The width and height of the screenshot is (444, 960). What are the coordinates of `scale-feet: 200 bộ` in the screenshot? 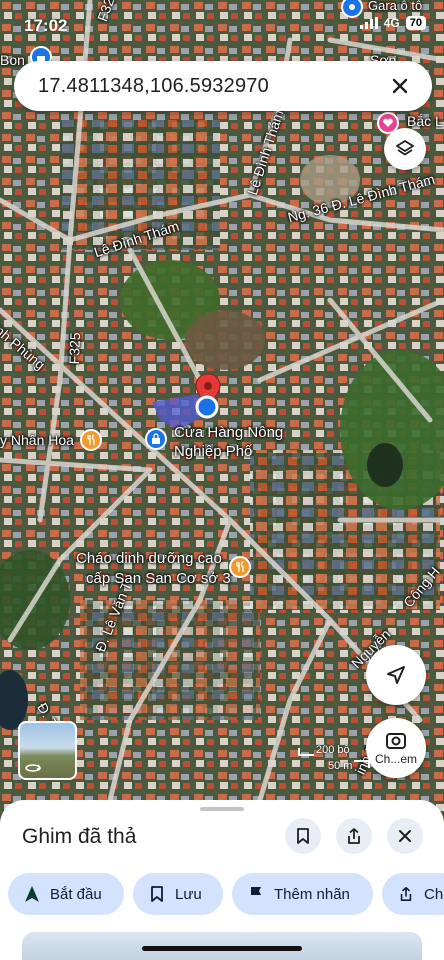 It's located at (333, 750).